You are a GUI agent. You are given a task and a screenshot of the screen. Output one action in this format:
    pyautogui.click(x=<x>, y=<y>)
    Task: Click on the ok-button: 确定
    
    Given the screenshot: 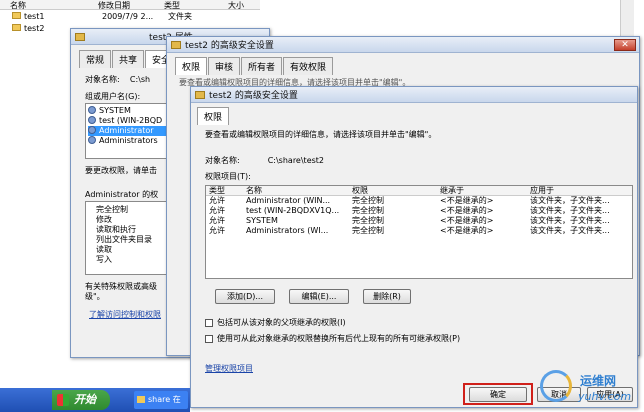 What is the action you would take?
    pyautogui.click(x=498, y=394)
    